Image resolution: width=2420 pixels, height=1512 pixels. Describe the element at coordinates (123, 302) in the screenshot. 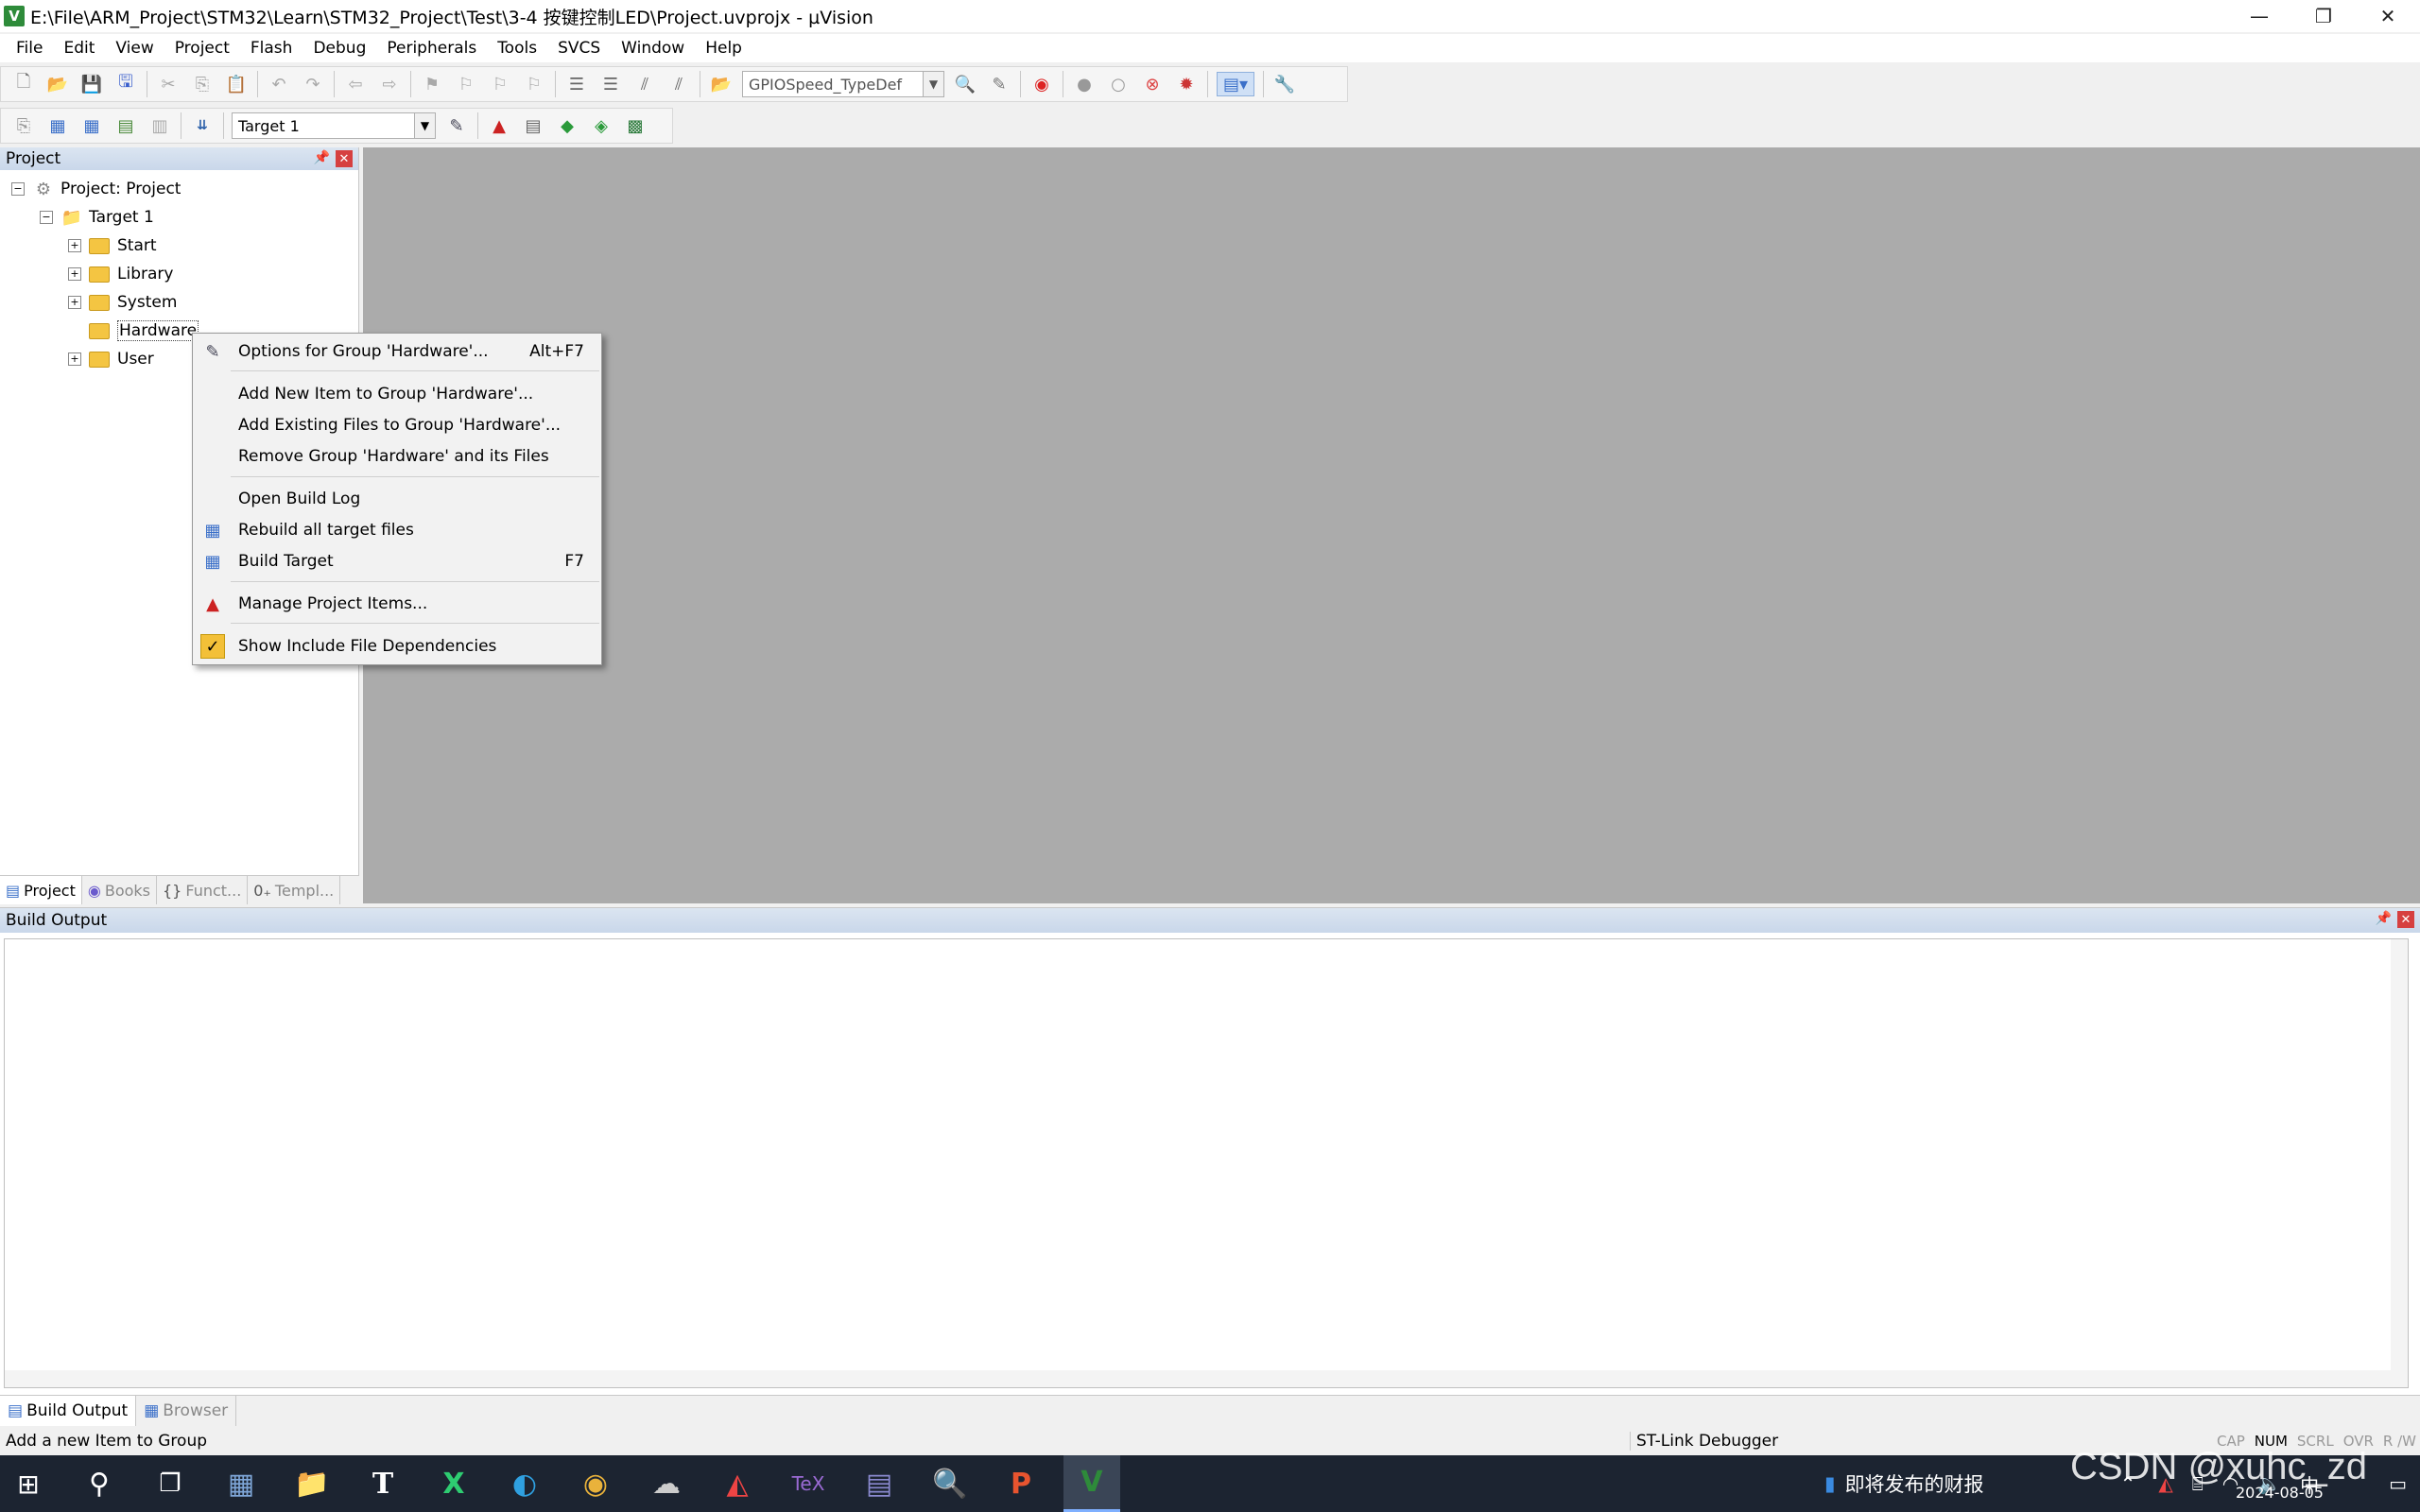

I see `tree-node-group-system: + System` at that location.